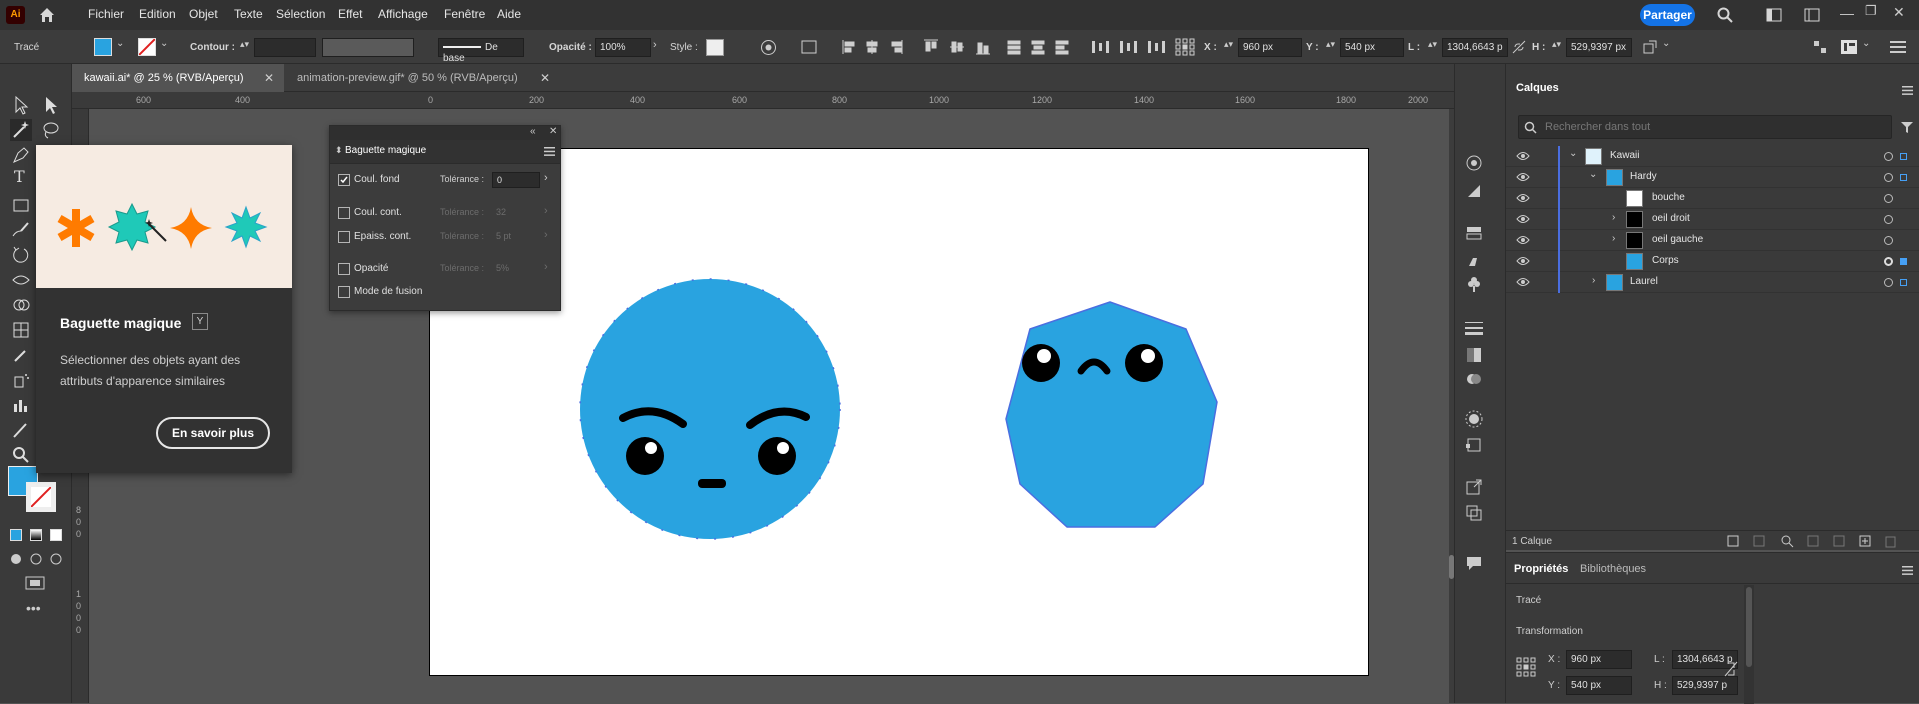 This screenshot has height=704, width=1919. What do you see at coordinates (1749, 644) in the screenshot?
I see `properties-scrollbar` at bounding box center [1749, 644].